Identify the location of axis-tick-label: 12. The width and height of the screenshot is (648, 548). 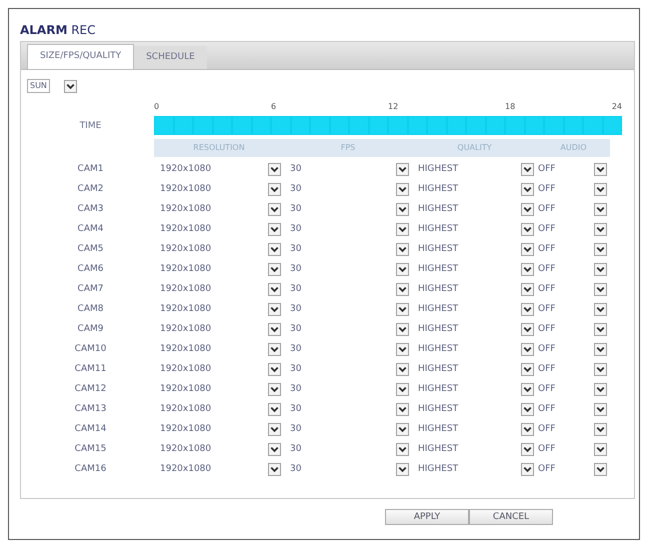
(393, 106).